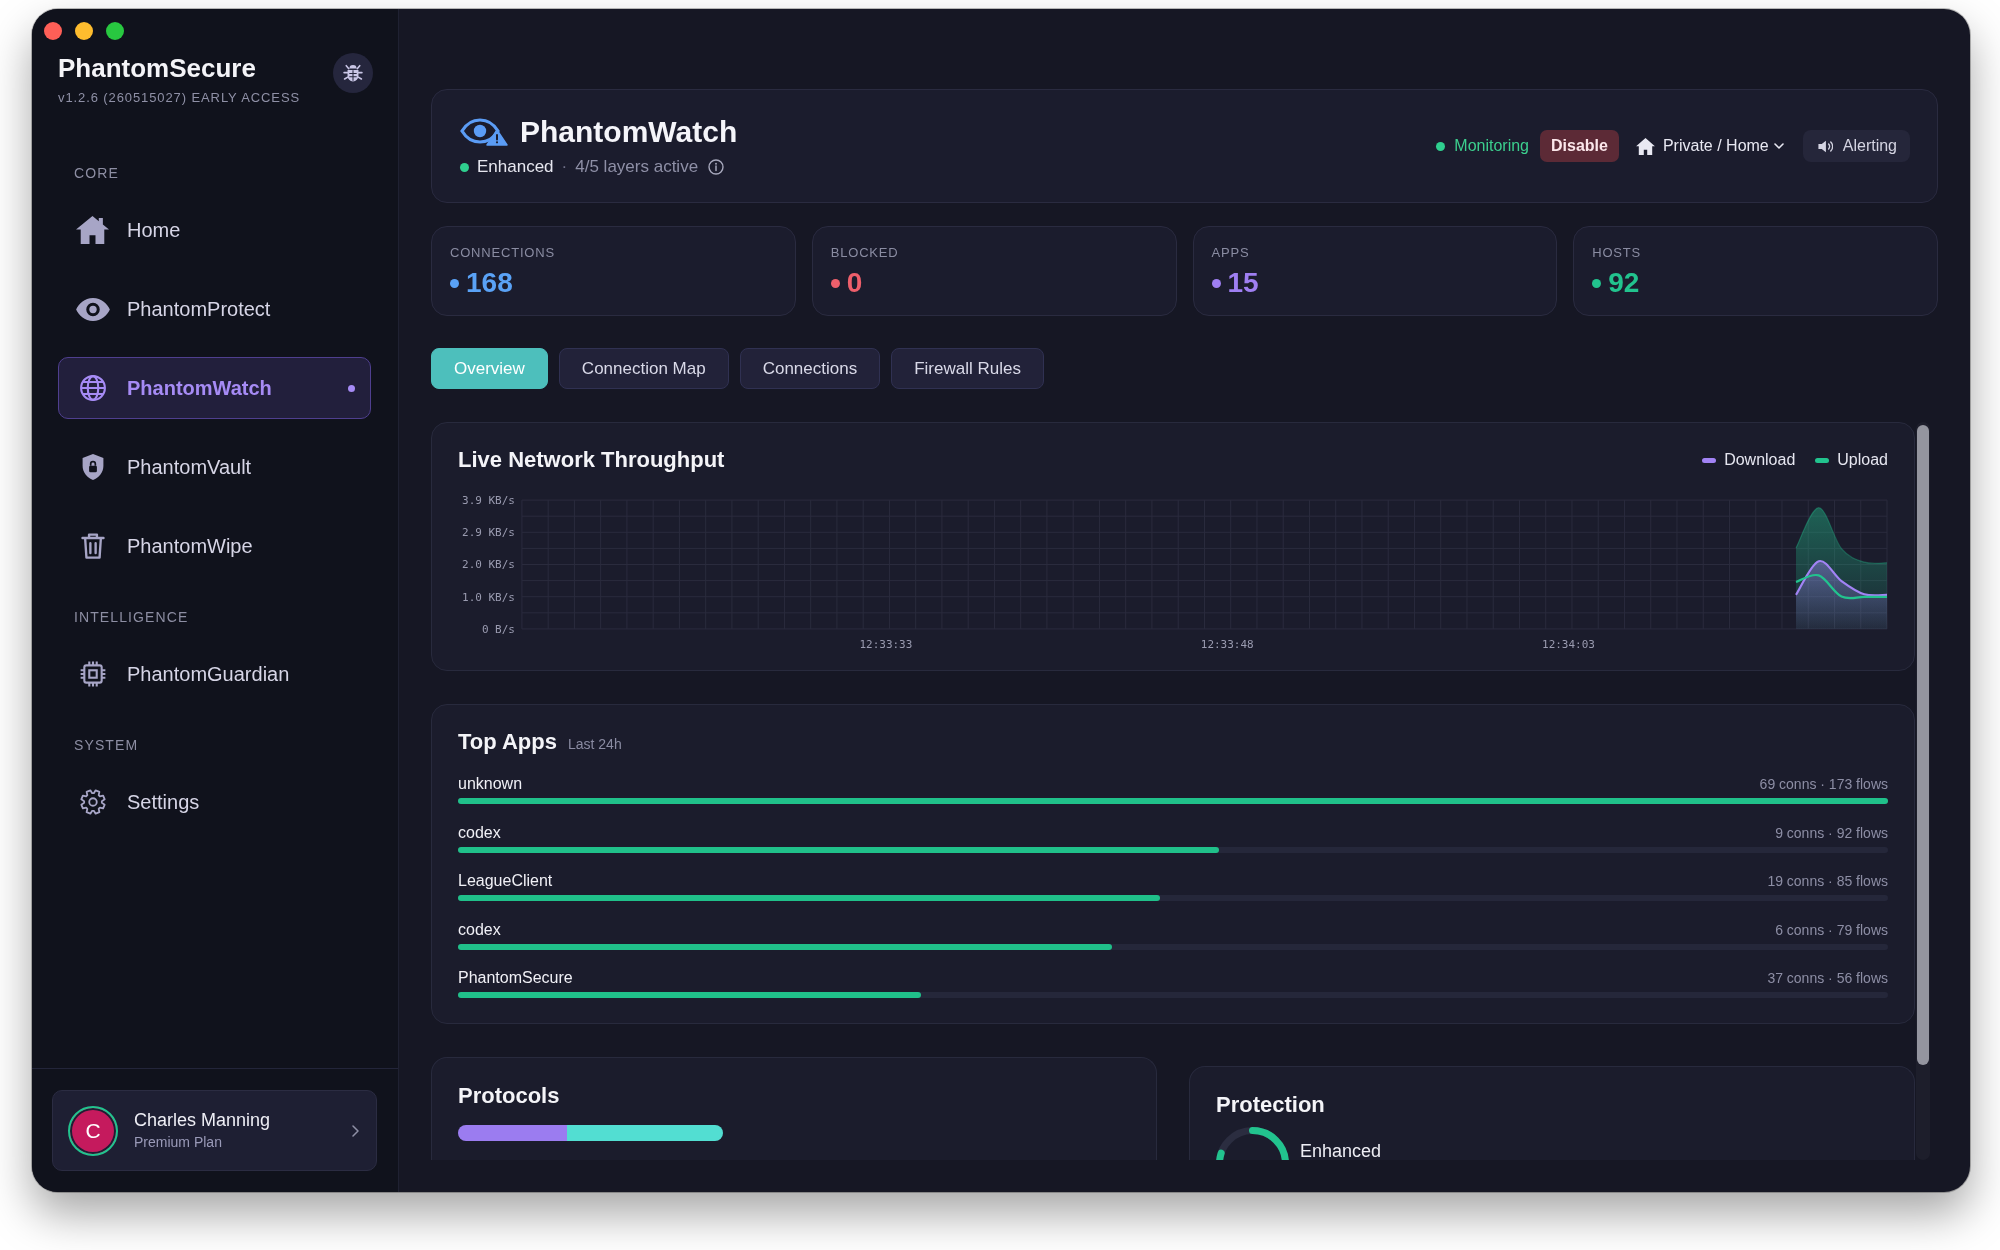 The image size is (2000, 1250). Describe the element at coordinates (96, 173) in the screenshot. I see `section-label: CORE` at that location.